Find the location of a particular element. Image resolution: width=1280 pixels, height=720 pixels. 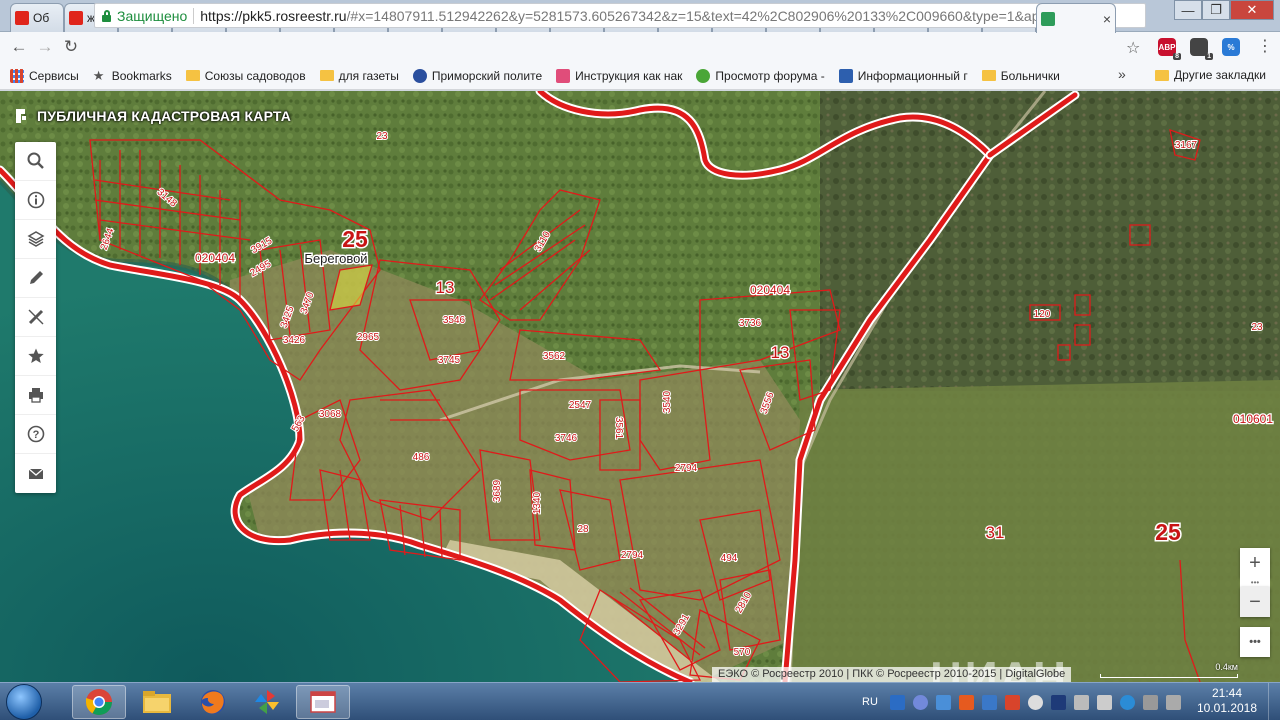

discord-icon is located at coordinates (920, 702).